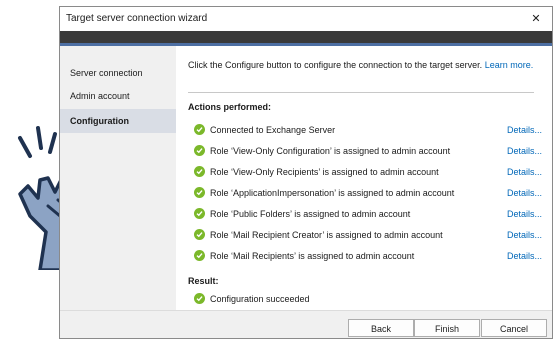 This screenshot has height=350, width=560. Describe the element at coordinates (137, 18) in the screenshot. I see `window-title: Target server connection wizard` at that location.